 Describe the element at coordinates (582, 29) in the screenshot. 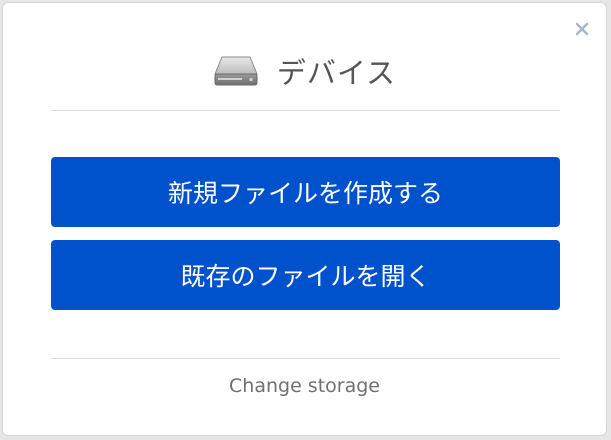

I see `close-icon` at that location.